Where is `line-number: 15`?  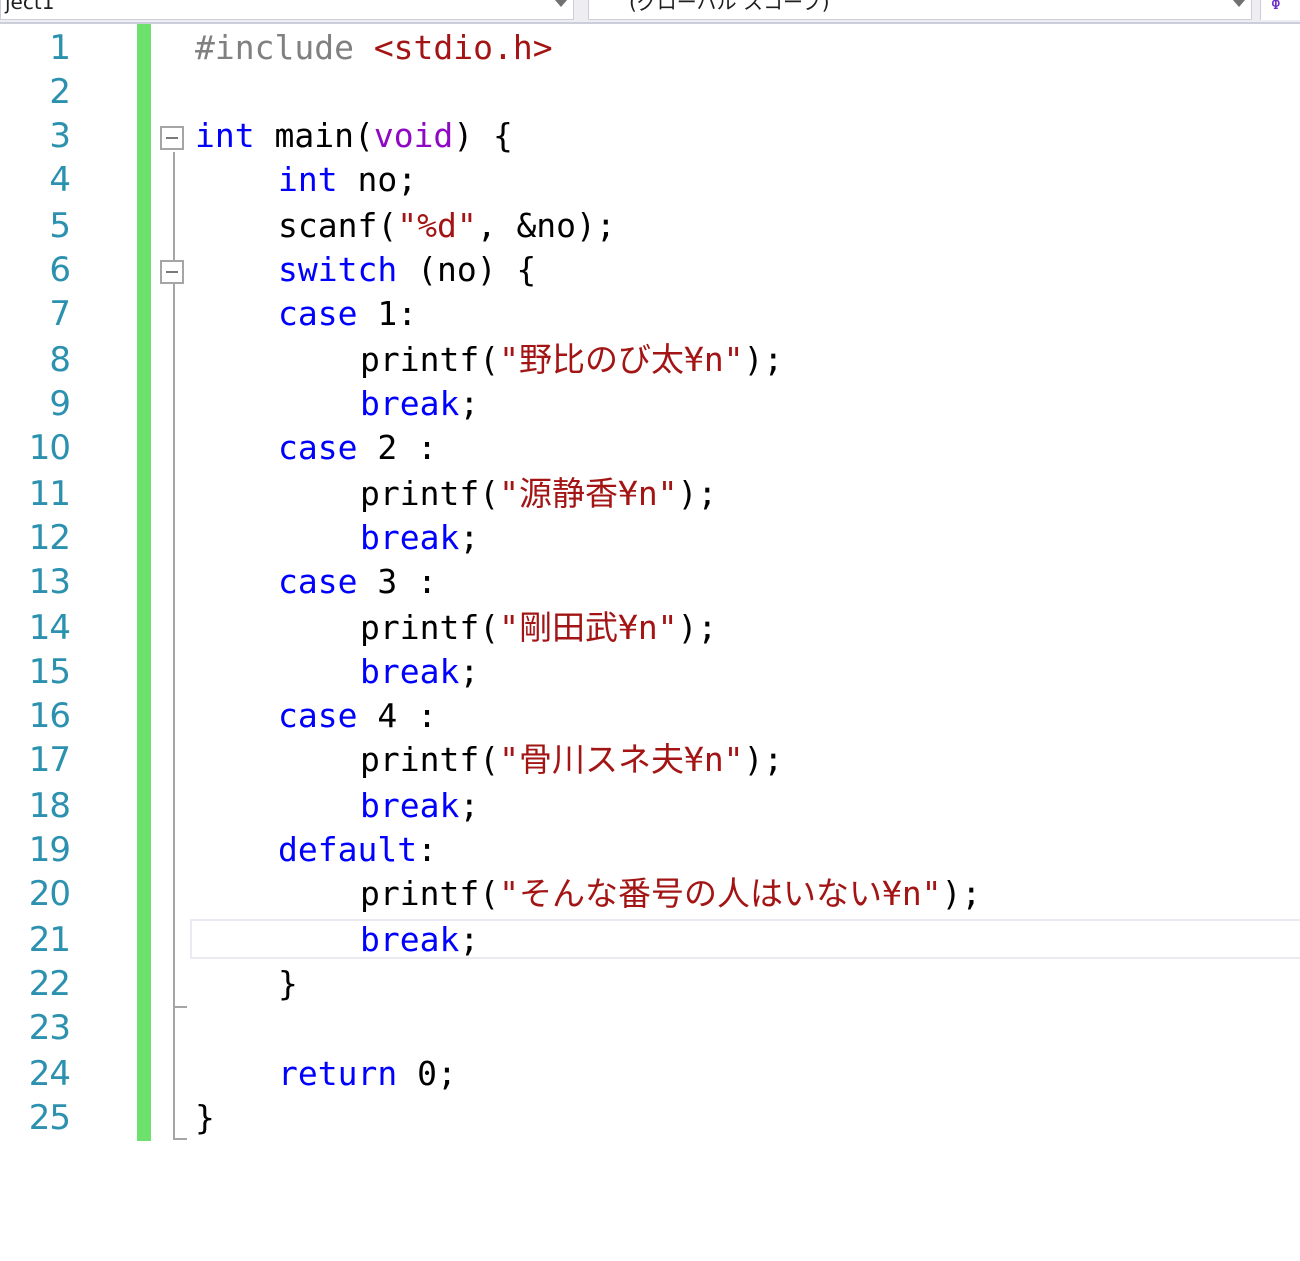 line-number: 15 is located at coordinates (49, 672).